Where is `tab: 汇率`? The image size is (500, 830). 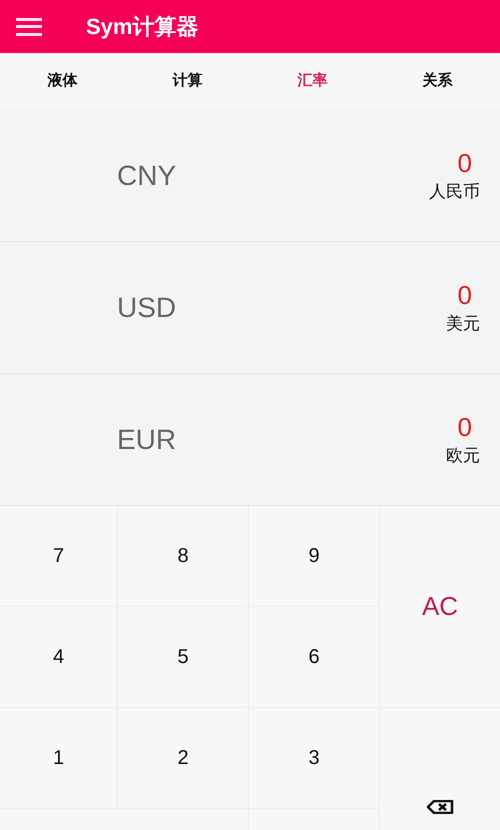 tab: 汇率 is located at coordinates (312, 81).